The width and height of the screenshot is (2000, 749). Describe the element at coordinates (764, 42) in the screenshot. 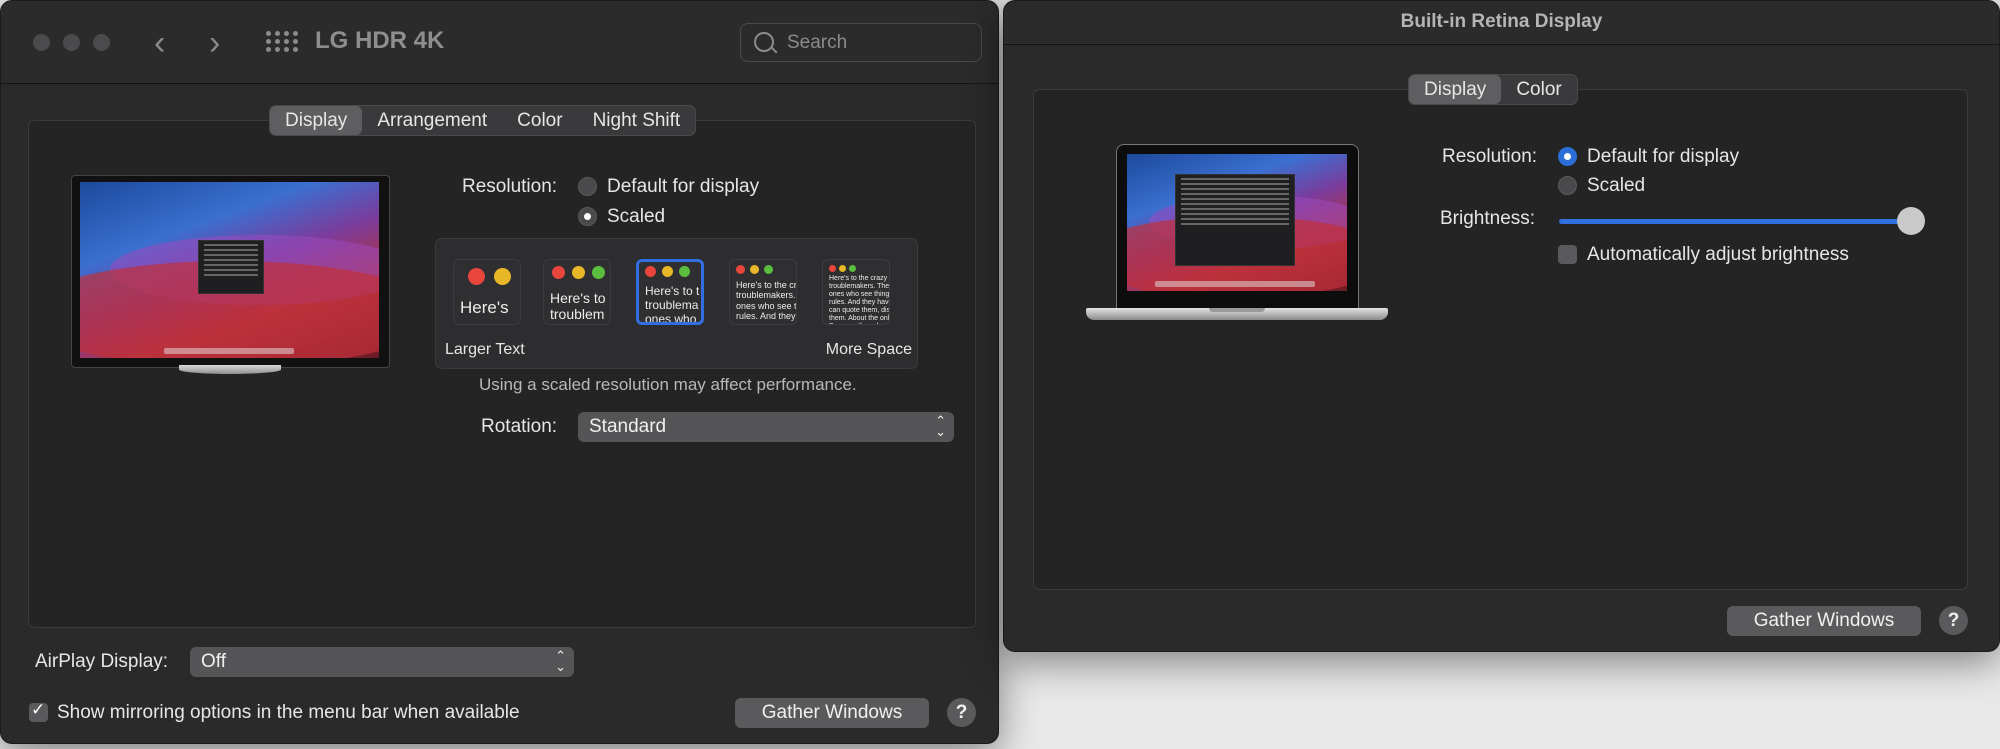

I see `search-icon` at that location.